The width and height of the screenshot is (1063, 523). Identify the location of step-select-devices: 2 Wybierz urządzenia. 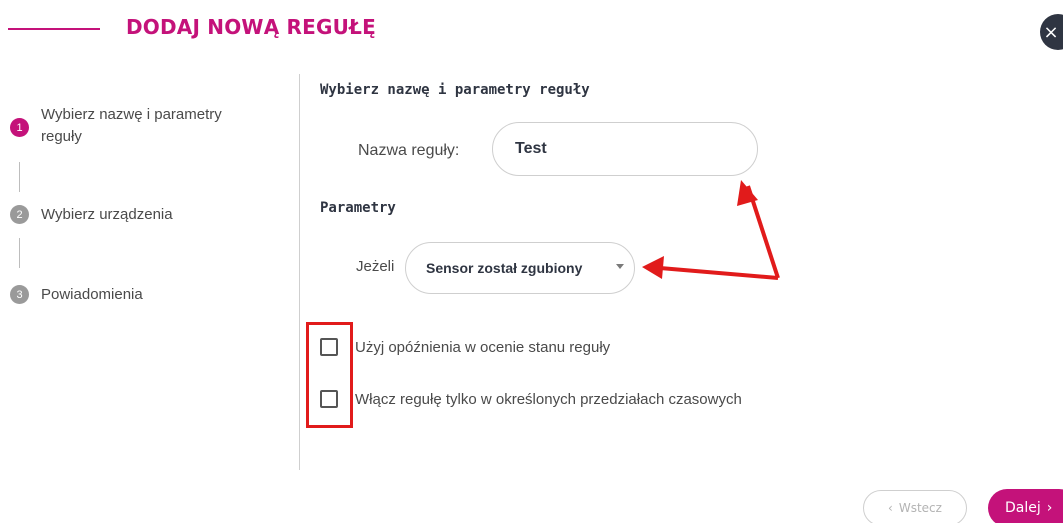
(91, 215).